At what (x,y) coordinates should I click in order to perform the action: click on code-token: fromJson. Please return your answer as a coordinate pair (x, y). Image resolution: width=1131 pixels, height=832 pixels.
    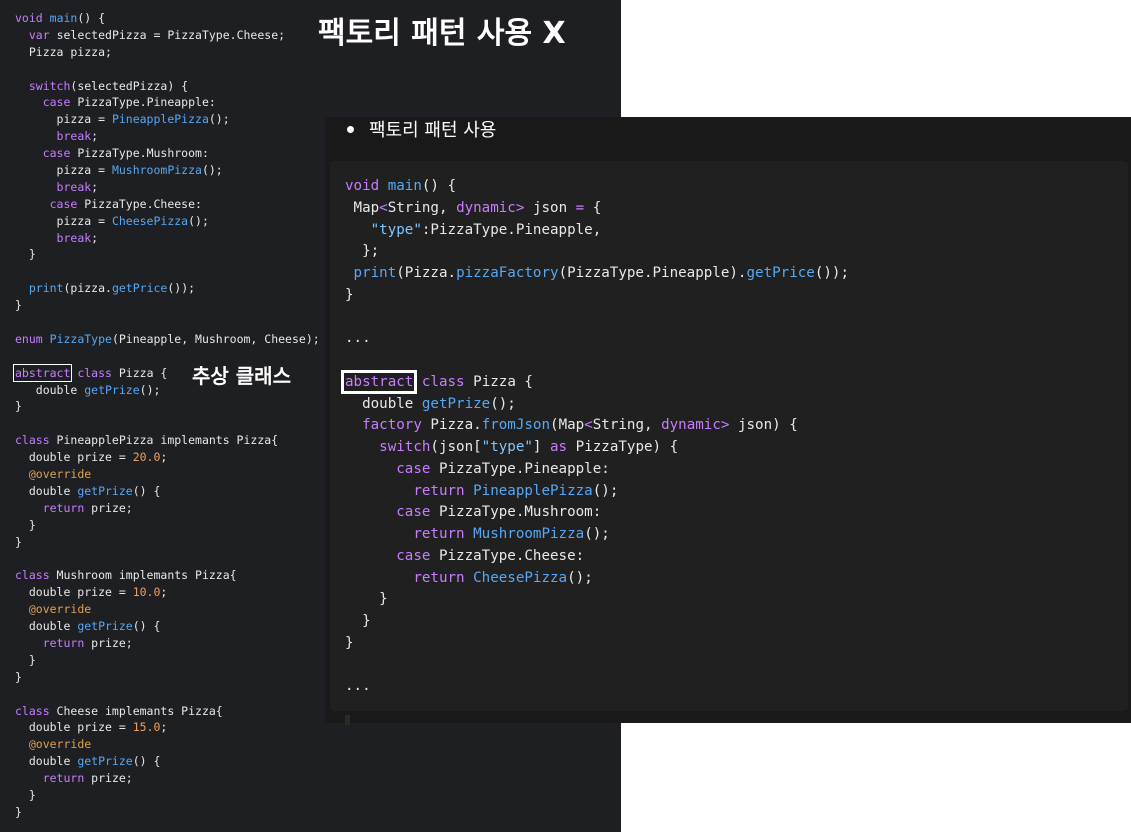
    Looking at the image, I should click on (516, 425).